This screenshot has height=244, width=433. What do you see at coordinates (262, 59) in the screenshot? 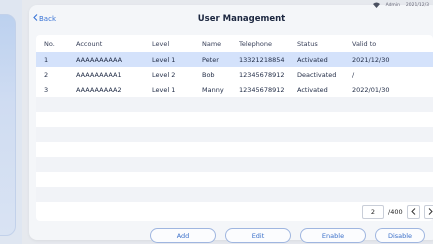
I see `cell-telephone: 13321218854` at bounding box center [262, 59].